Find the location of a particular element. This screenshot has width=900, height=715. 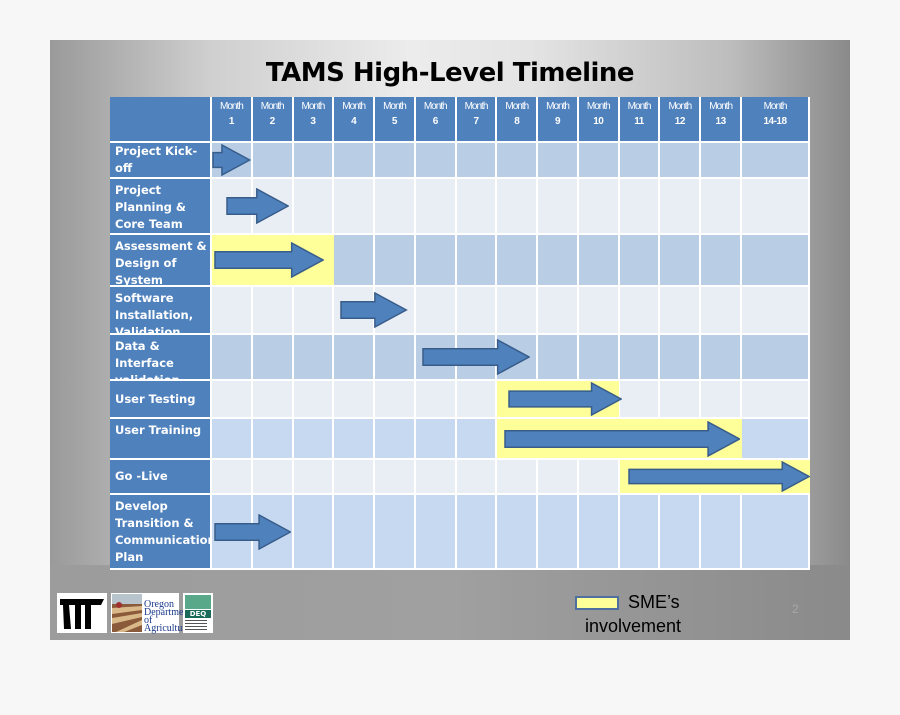

month-header-number: 13 is located at coordinates (721, 121).